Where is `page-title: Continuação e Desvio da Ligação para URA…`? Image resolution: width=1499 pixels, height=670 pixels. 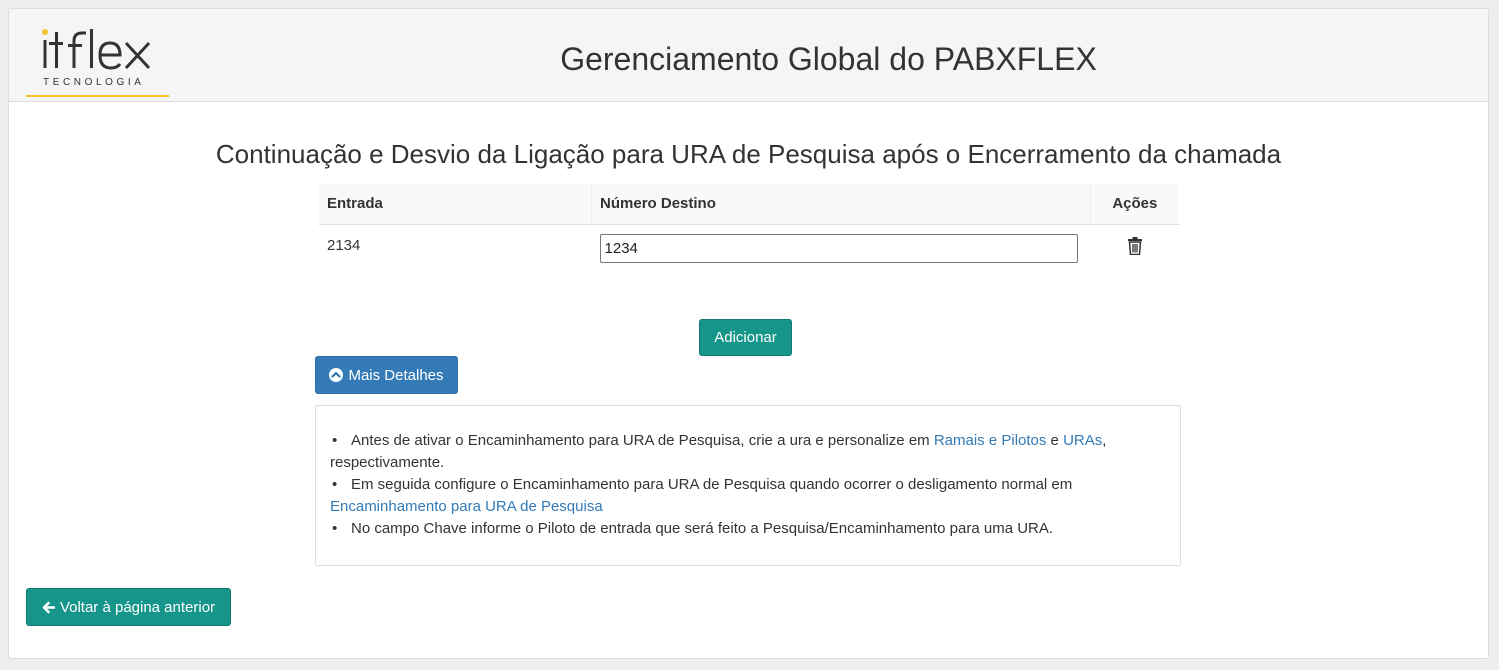 page-title: Continuação e Desvio da Ligação para URA… is located at coordinates (748, 154).